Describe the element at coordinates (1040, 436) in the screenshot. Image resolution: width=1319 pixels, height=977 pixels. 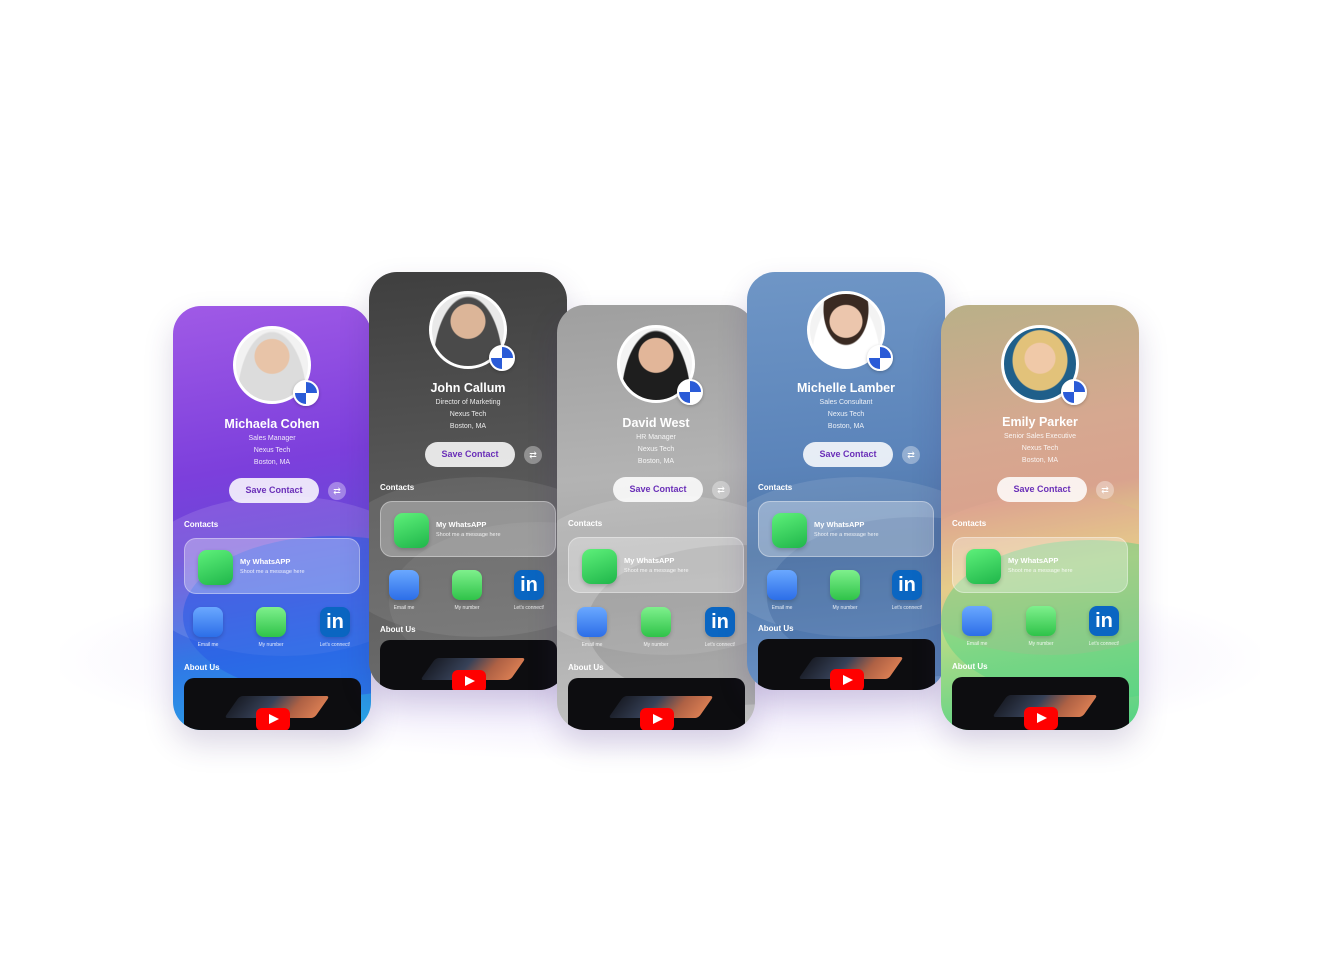
I see `profile-role: Senior Sales Executive` at that location.